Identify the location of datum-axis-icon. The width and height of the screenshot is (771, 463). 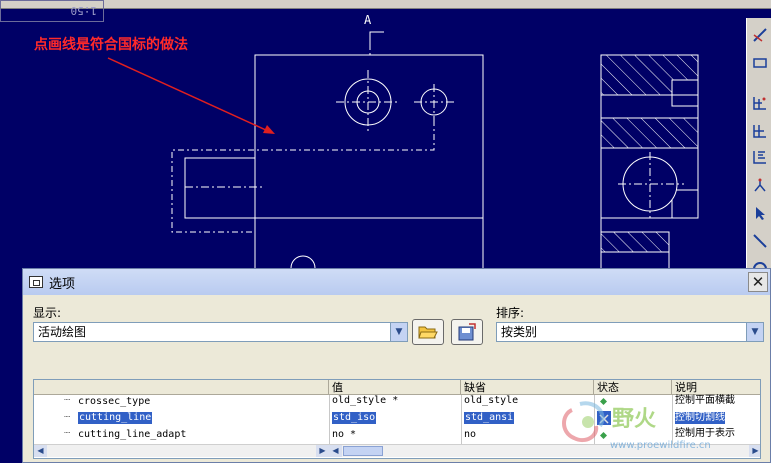
(759, 34).